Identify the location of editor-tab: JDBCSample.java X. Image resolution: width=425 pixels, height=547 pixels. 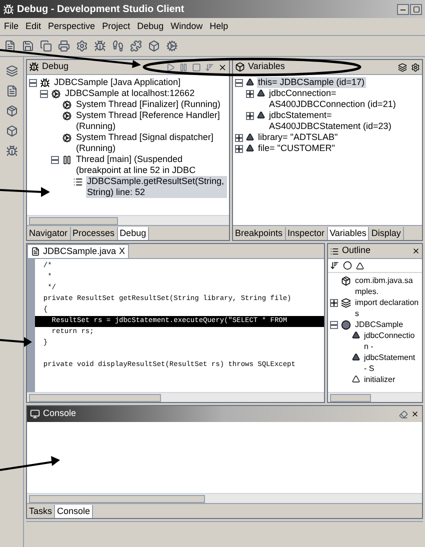
(78, 251).